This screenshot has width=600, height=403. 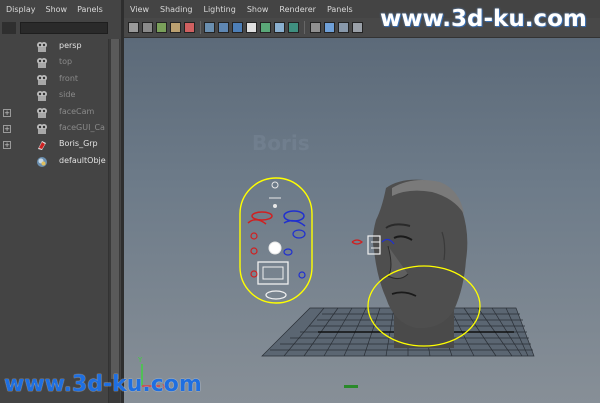 I want to click on list-item: + Boris_Grp, so click(x=54, y=145).